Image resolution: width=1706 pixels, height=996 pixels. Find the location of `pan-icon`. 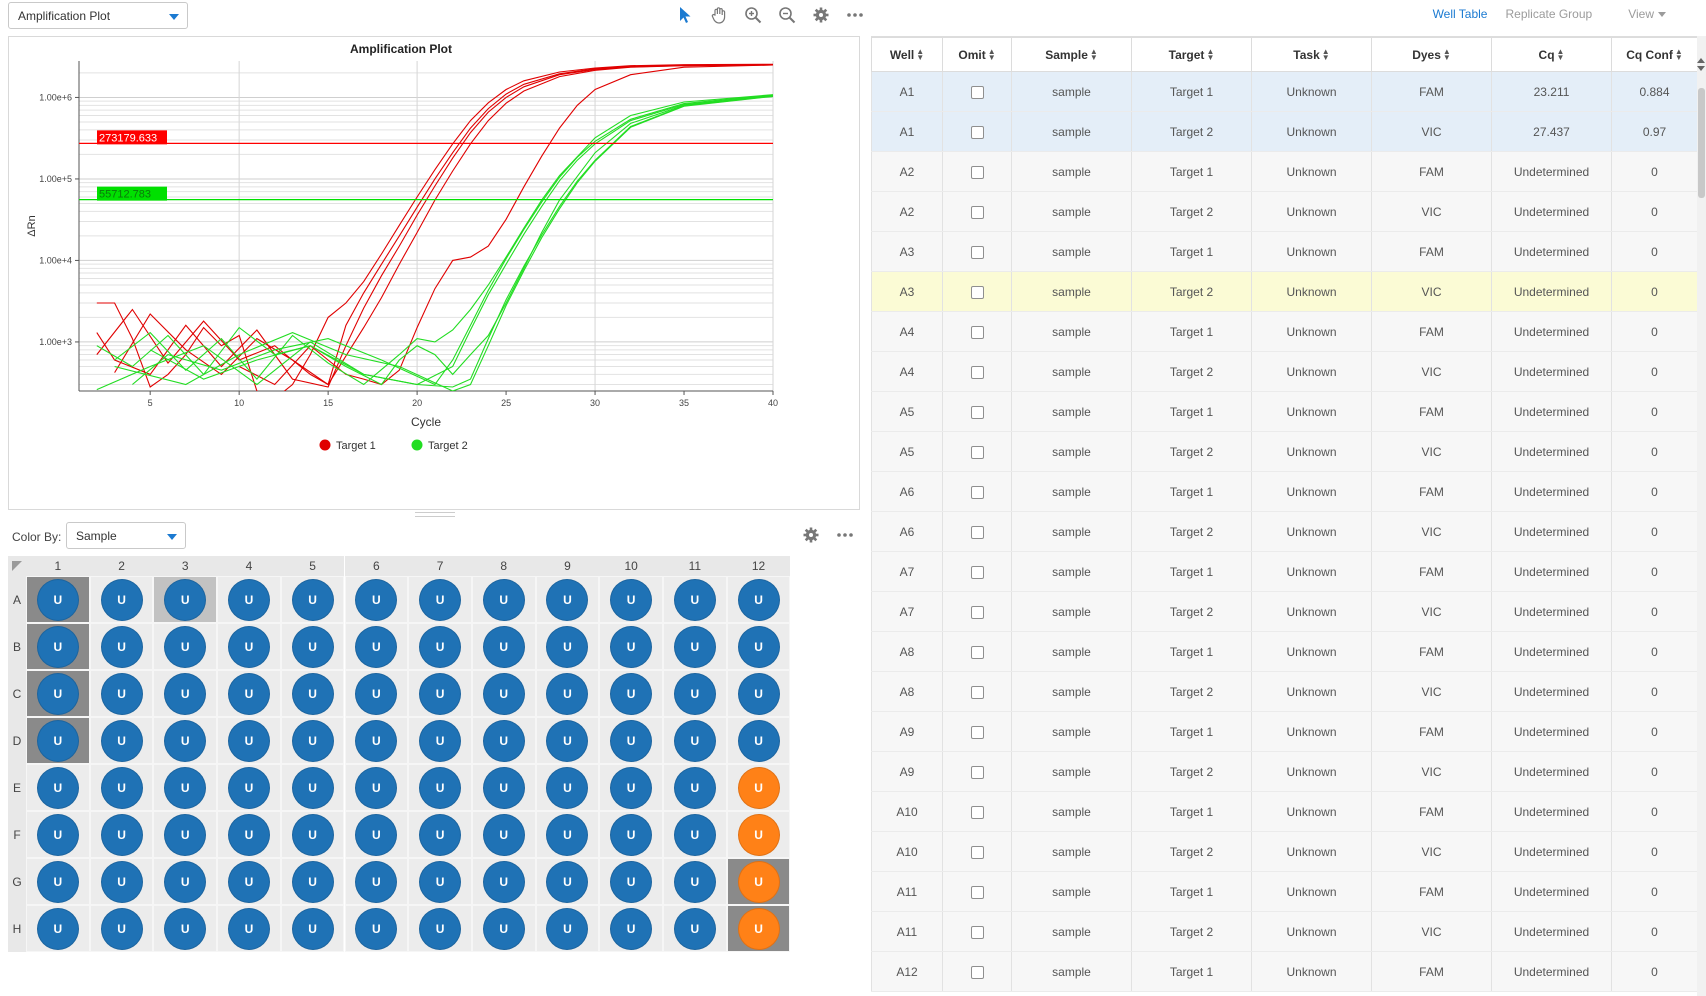

pan-icon is located at coordinates (719, 15).